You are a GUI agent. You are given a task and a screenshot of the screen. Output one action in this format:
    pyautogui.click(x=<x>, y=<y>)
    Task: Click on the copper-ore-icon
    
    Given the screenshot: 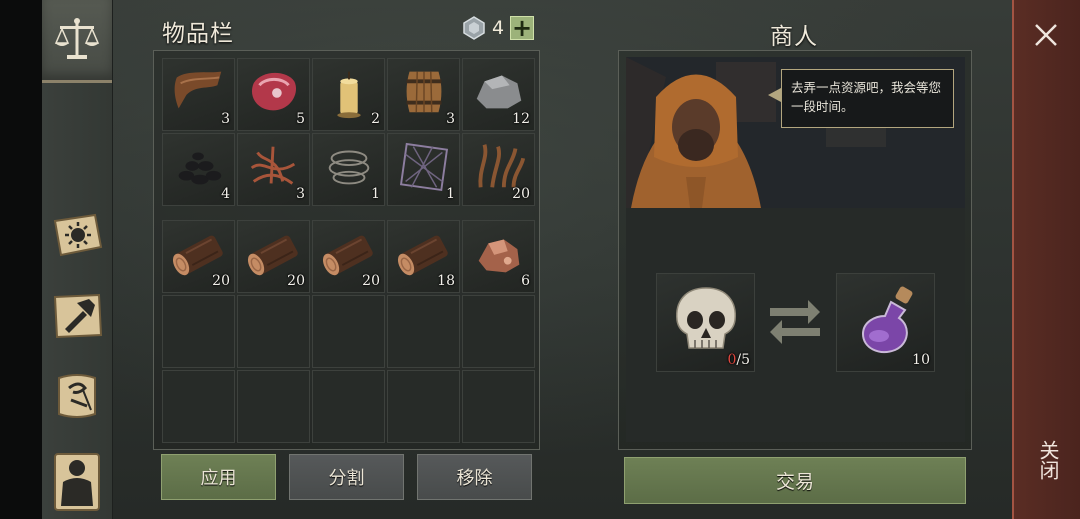 What is the action you would take?
    pyautogui.click(x=499, y=256)
    